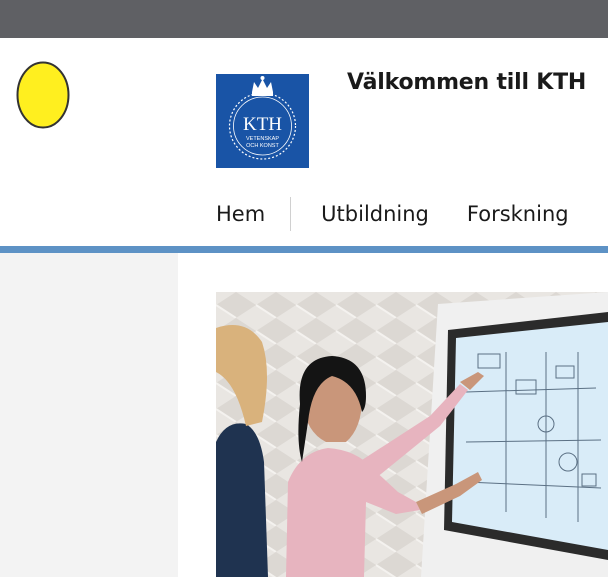  What do you see at coordinates (304, 19) in the screenshot?
I see `browser-top-bar` at bounding box center [304, 19].